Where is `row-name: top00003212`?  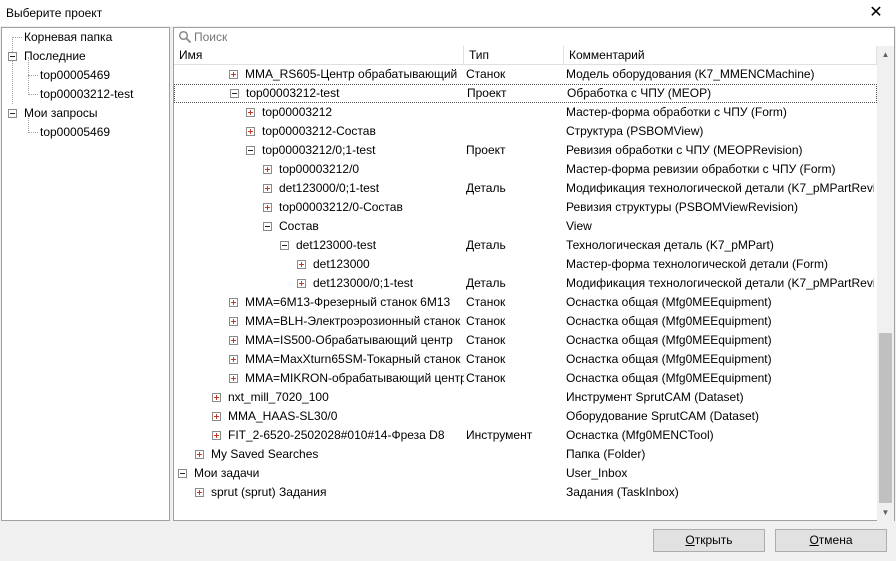
row-name: top00003212 is located at coordinates (297, 112).